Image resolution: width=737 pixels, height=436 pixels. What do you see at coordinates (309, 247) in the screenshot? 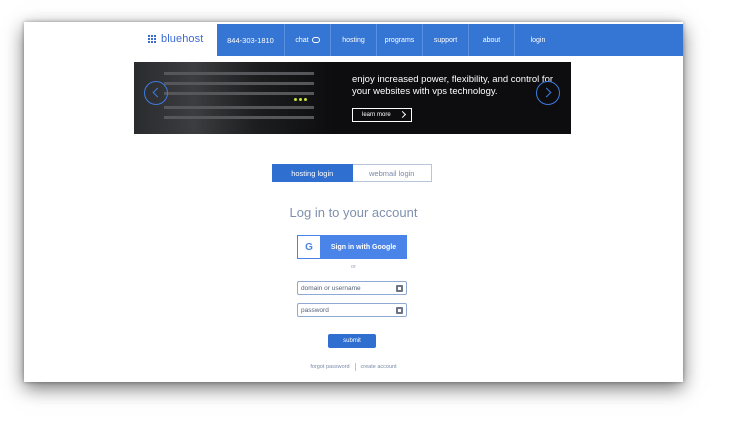
I see `google-g-icon: G` at bounding box center [309, 247].